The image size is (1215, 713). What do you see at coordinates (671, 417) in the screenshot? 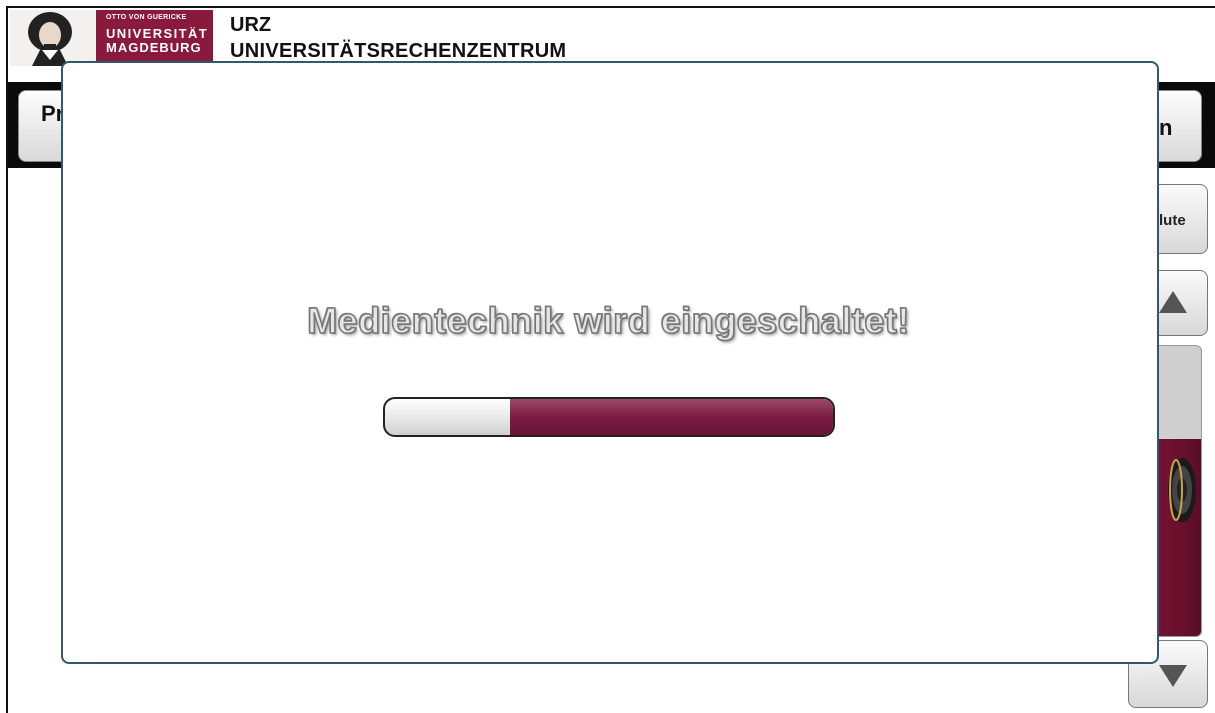
I see `progress-bar-fill` at bounding box center [671, 417].